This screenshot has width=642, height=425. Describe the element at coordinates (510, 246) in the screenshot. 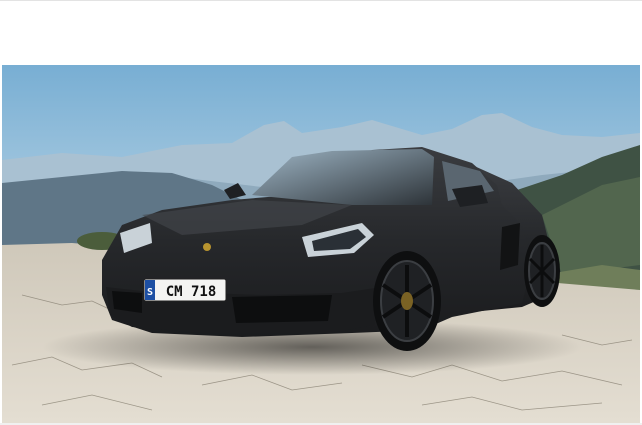

I see `side-intake` at that location.